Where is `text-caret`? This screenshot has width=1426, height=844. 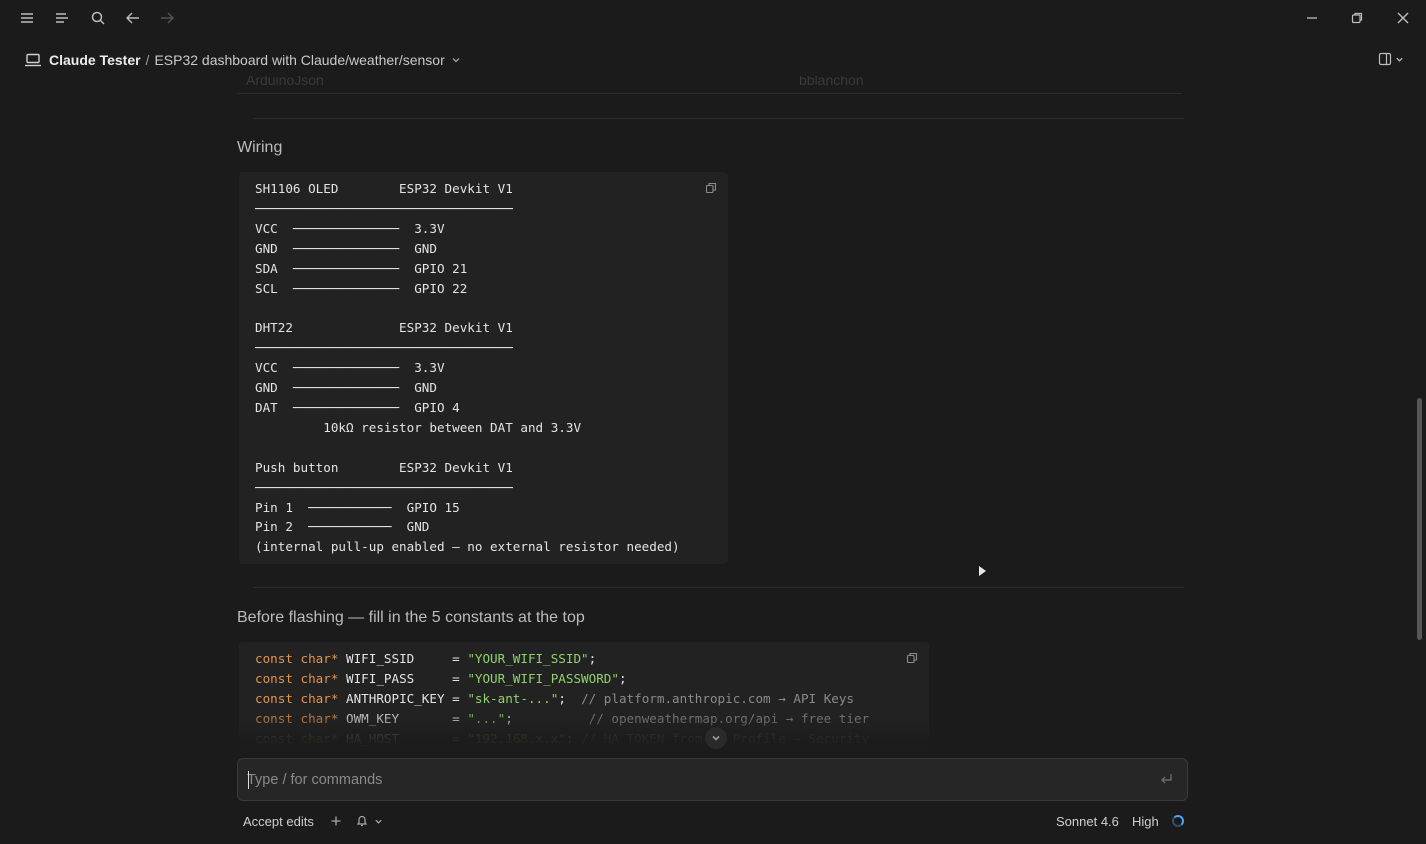
text-caret is located at coordinates (248, 780).